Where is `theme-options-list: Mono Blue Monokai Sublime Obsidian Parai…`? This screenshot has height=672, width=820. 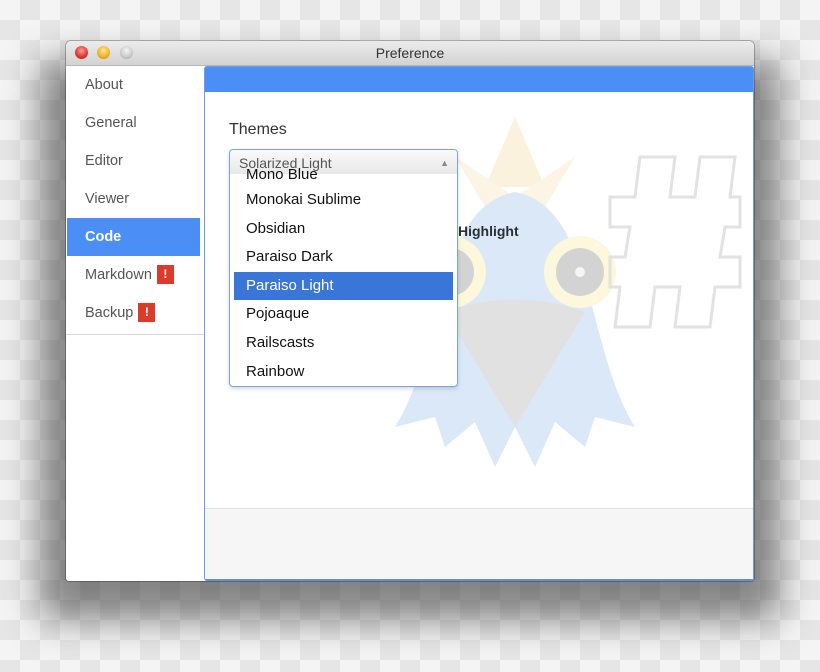 theme-options-list: Mono Blue Monokai Sublime Obsidian Parai… is located at coordinates (343, 277).